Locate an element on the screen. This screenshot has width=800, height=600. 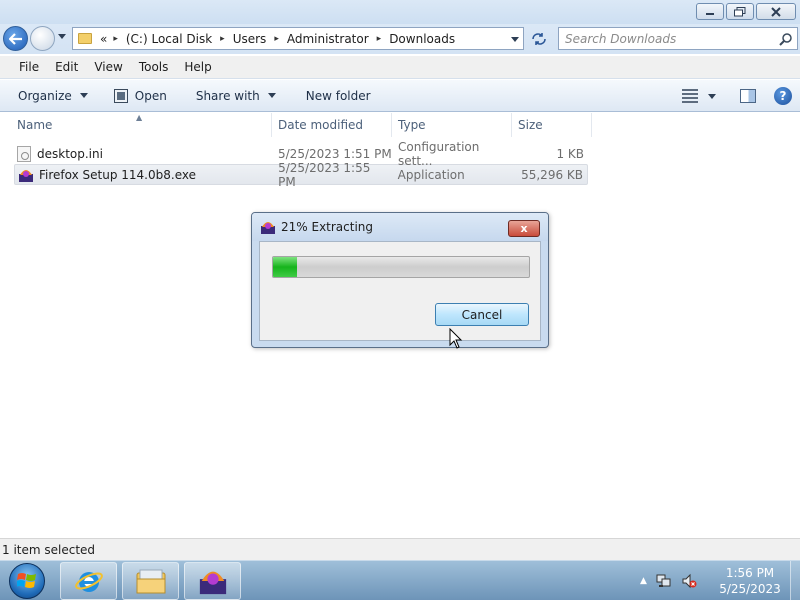
start-button is located at coordinates (27, 581).